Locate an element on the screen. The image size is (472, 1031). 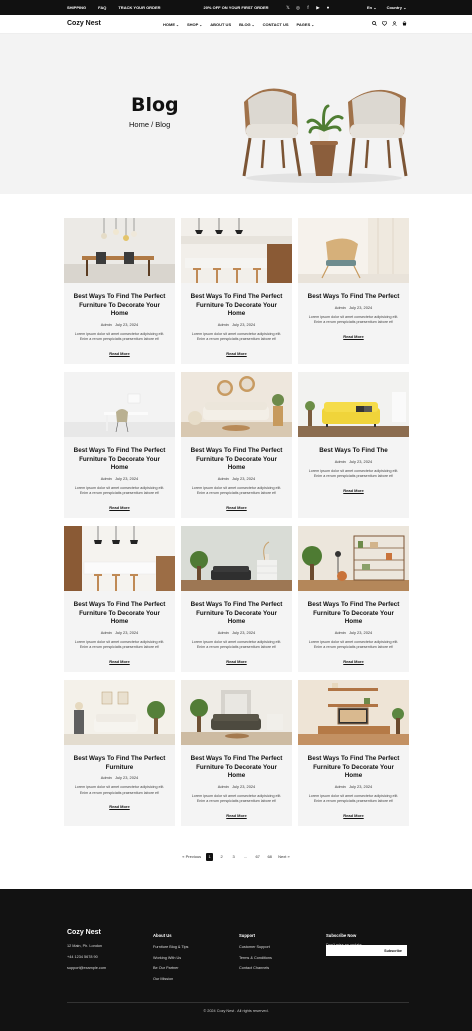
footer-link: Terms & Conditions is located at coordinates (255, 958).